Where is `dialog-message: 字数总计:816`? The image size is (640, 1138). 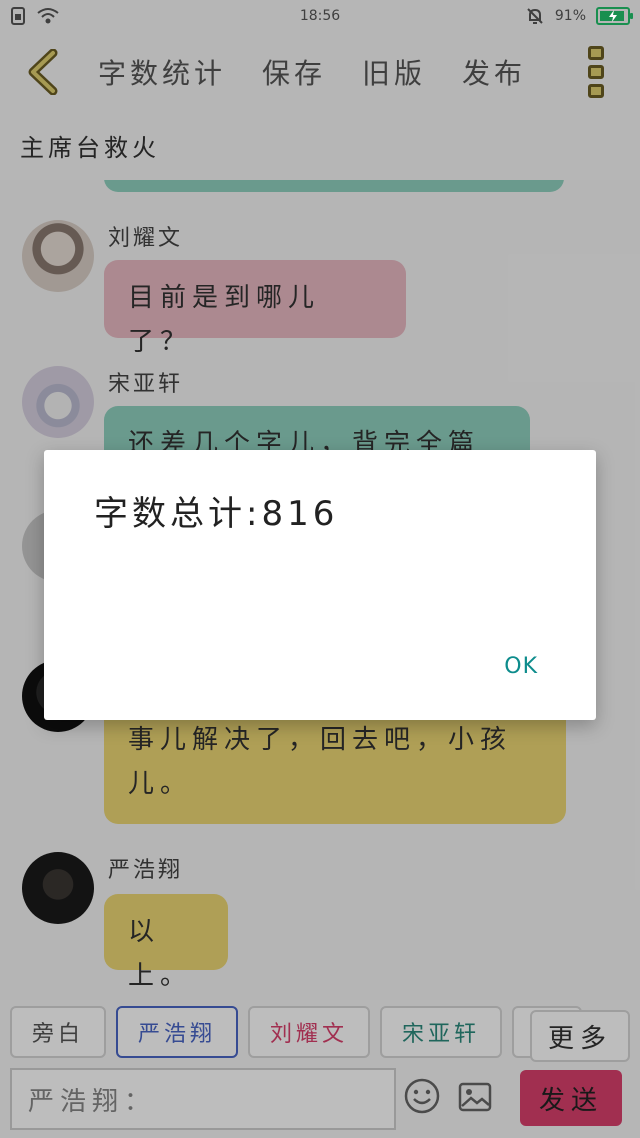
dialog-message: 字数总计:816 is located at coordinates (216, 514).